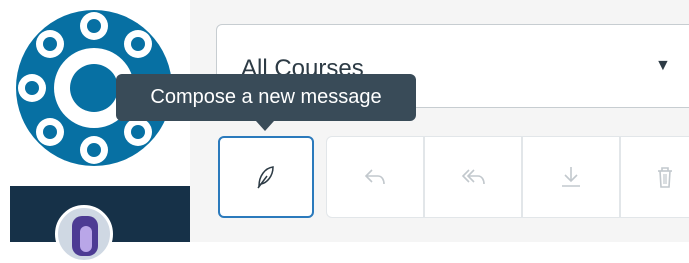 This screenshot has height=263, width=689. I want to click on compose-tooltip: Compose a new message, so click(266, 102).